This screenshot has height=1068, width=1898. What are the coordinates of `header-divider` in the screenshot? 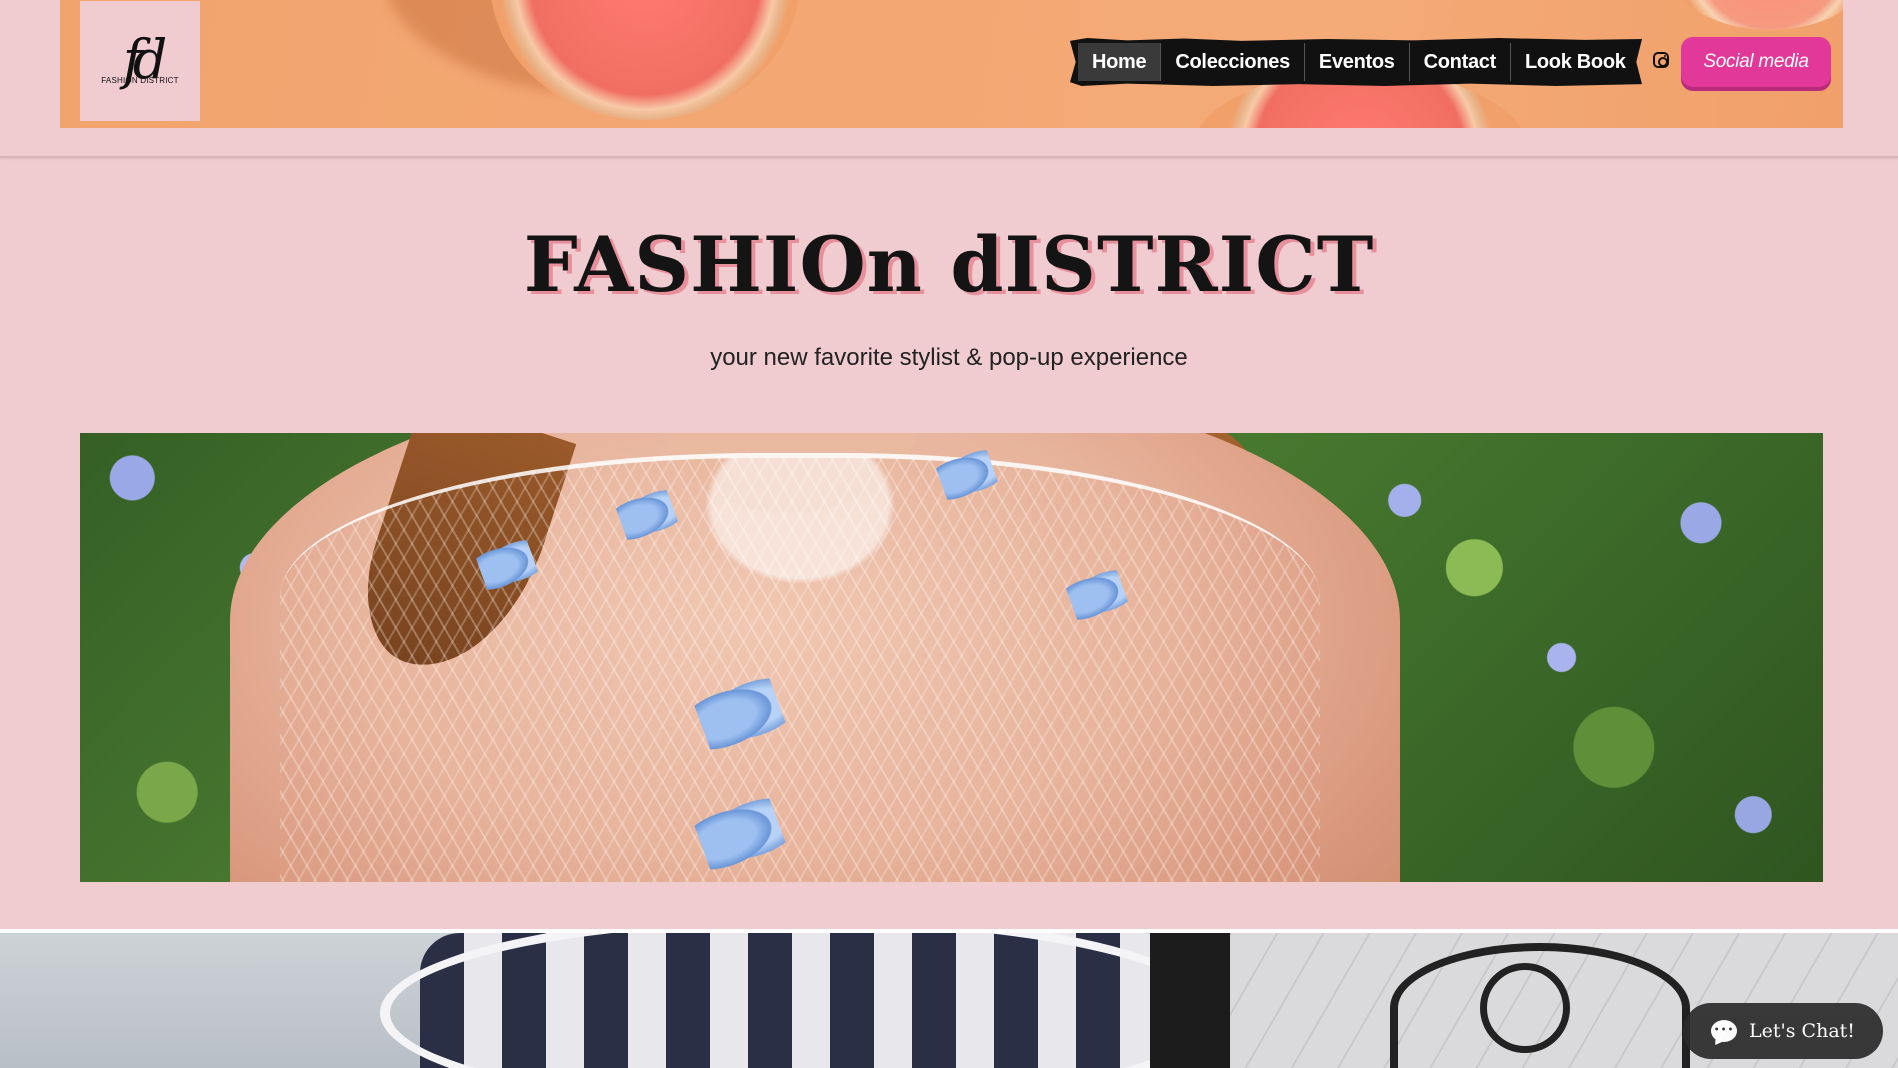 It's located at (949, 157).